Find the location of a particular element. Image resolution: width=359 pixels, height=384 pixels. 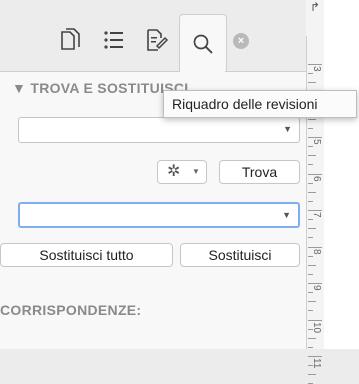

ruler-number: 10 is located at coordinates (316, 327).